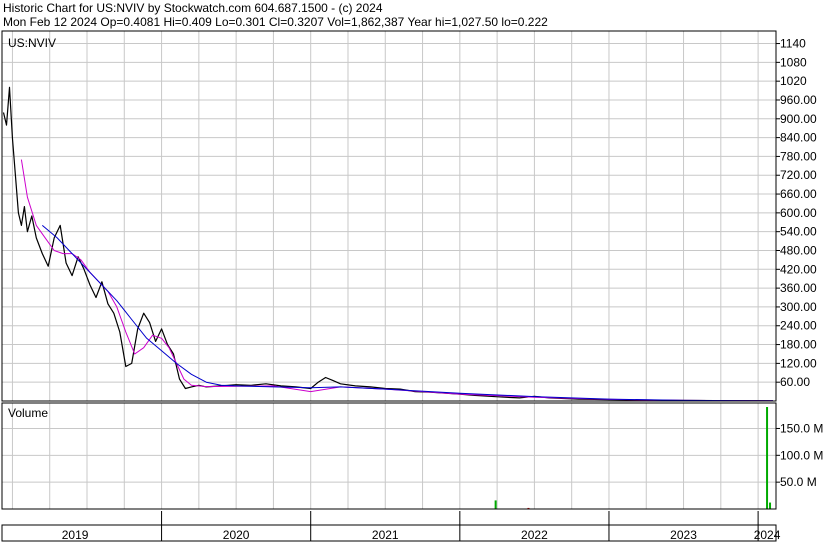  What do you see at coordinates (798, 100) in the screenshot?
I see `price-tick-label: 960.00` at bounding box center [798, 100].